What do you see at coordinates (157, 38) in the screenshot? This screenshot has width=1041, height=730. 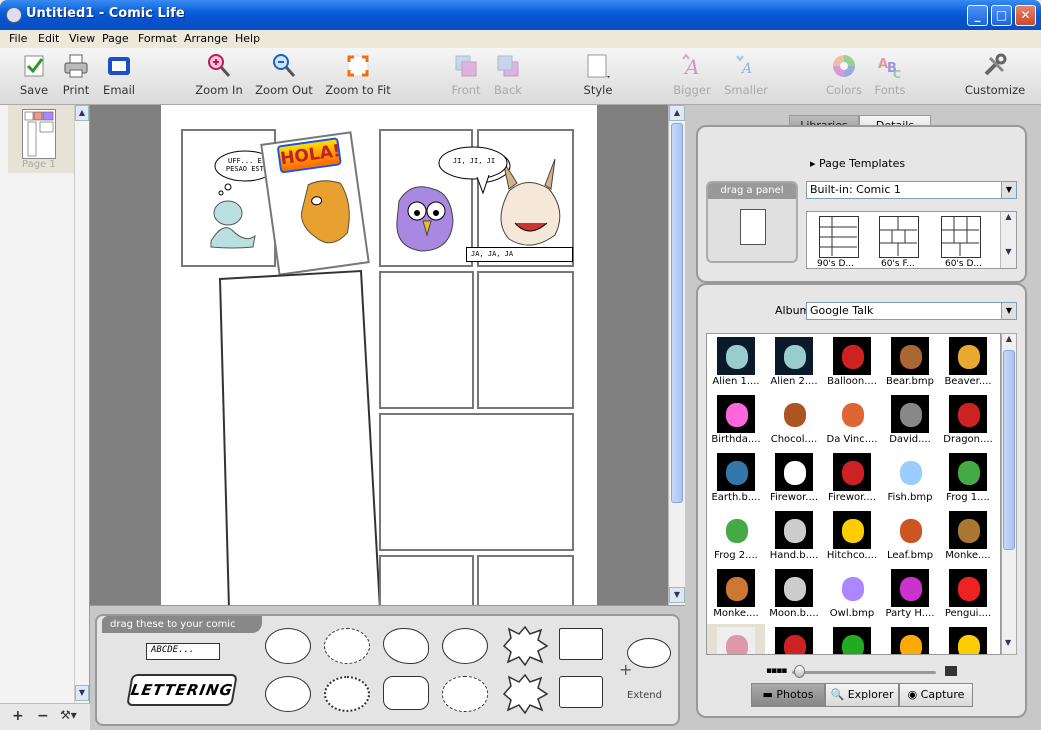 I see `menu-format: Format` at bounding box center [157, 38].